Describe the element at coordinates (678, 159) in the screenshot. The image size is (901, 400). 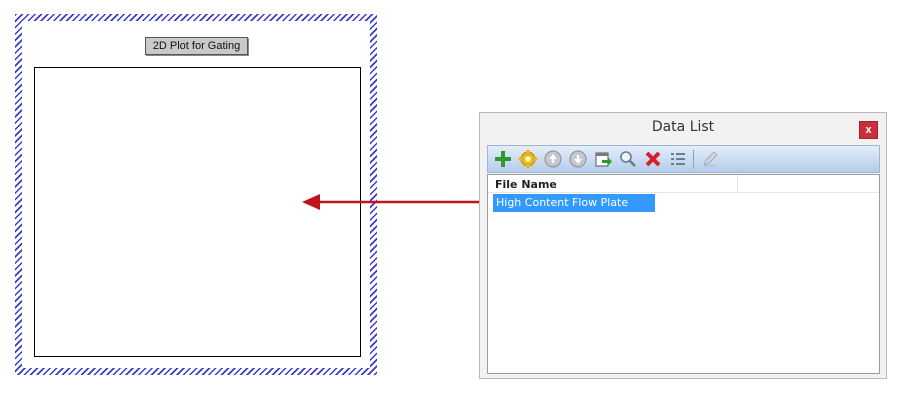
I see `properties-icon` at that location.